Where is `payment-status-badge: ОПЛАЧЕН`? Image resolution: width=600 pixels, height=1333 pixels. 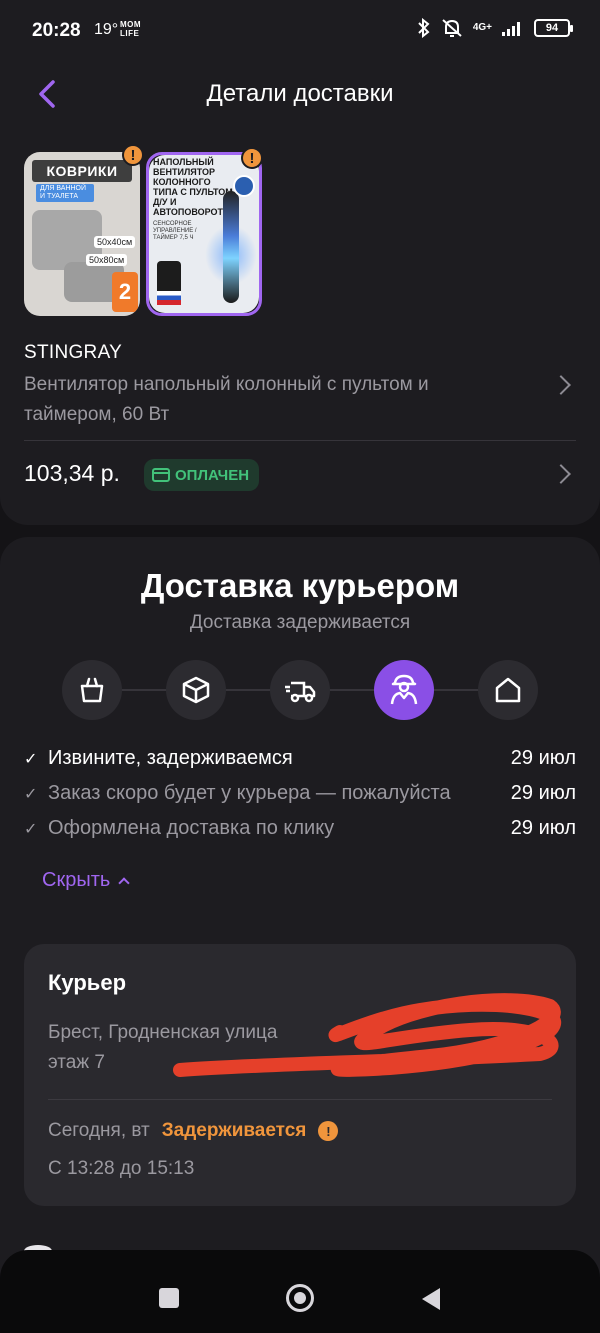 payment-status-badge: ОПЛАЧЕН is located at coordinates (202, 475).